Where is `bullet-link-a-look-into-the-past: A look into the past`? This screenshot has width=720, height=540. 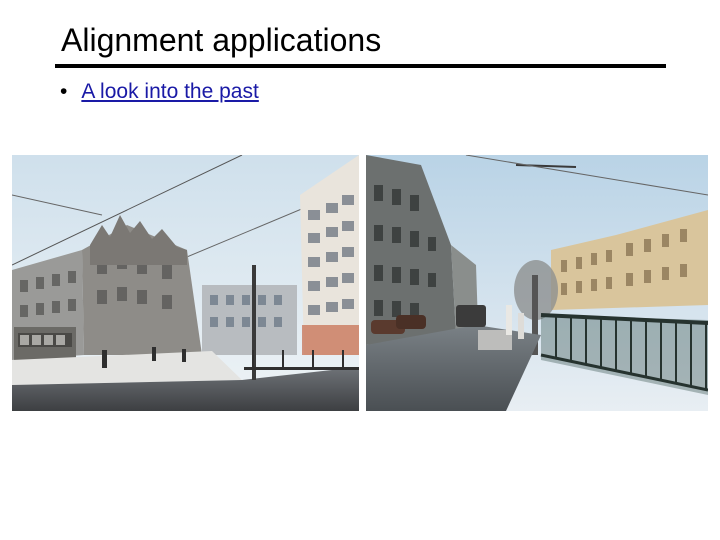
bullet-link-a-look-into-the-past: A look into the past is located at coordinates (169, 91).